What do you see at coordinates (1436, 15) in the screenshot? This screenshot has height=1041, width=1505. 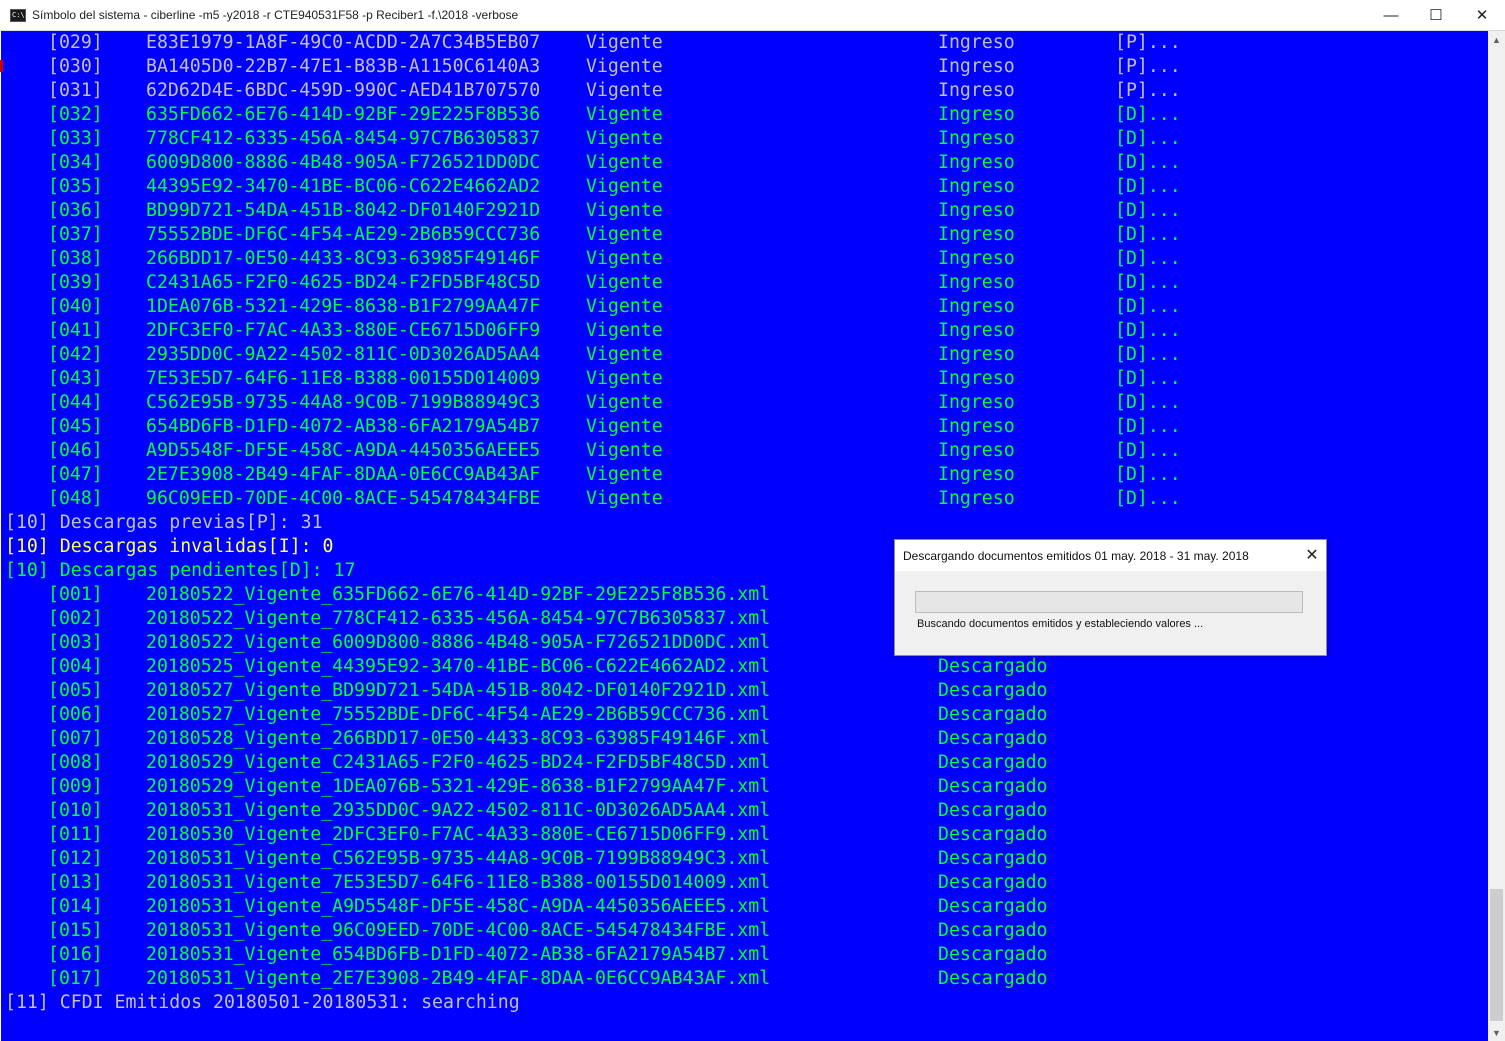 I see `maximize-button: ☐` at bounding box center [1436, 15].